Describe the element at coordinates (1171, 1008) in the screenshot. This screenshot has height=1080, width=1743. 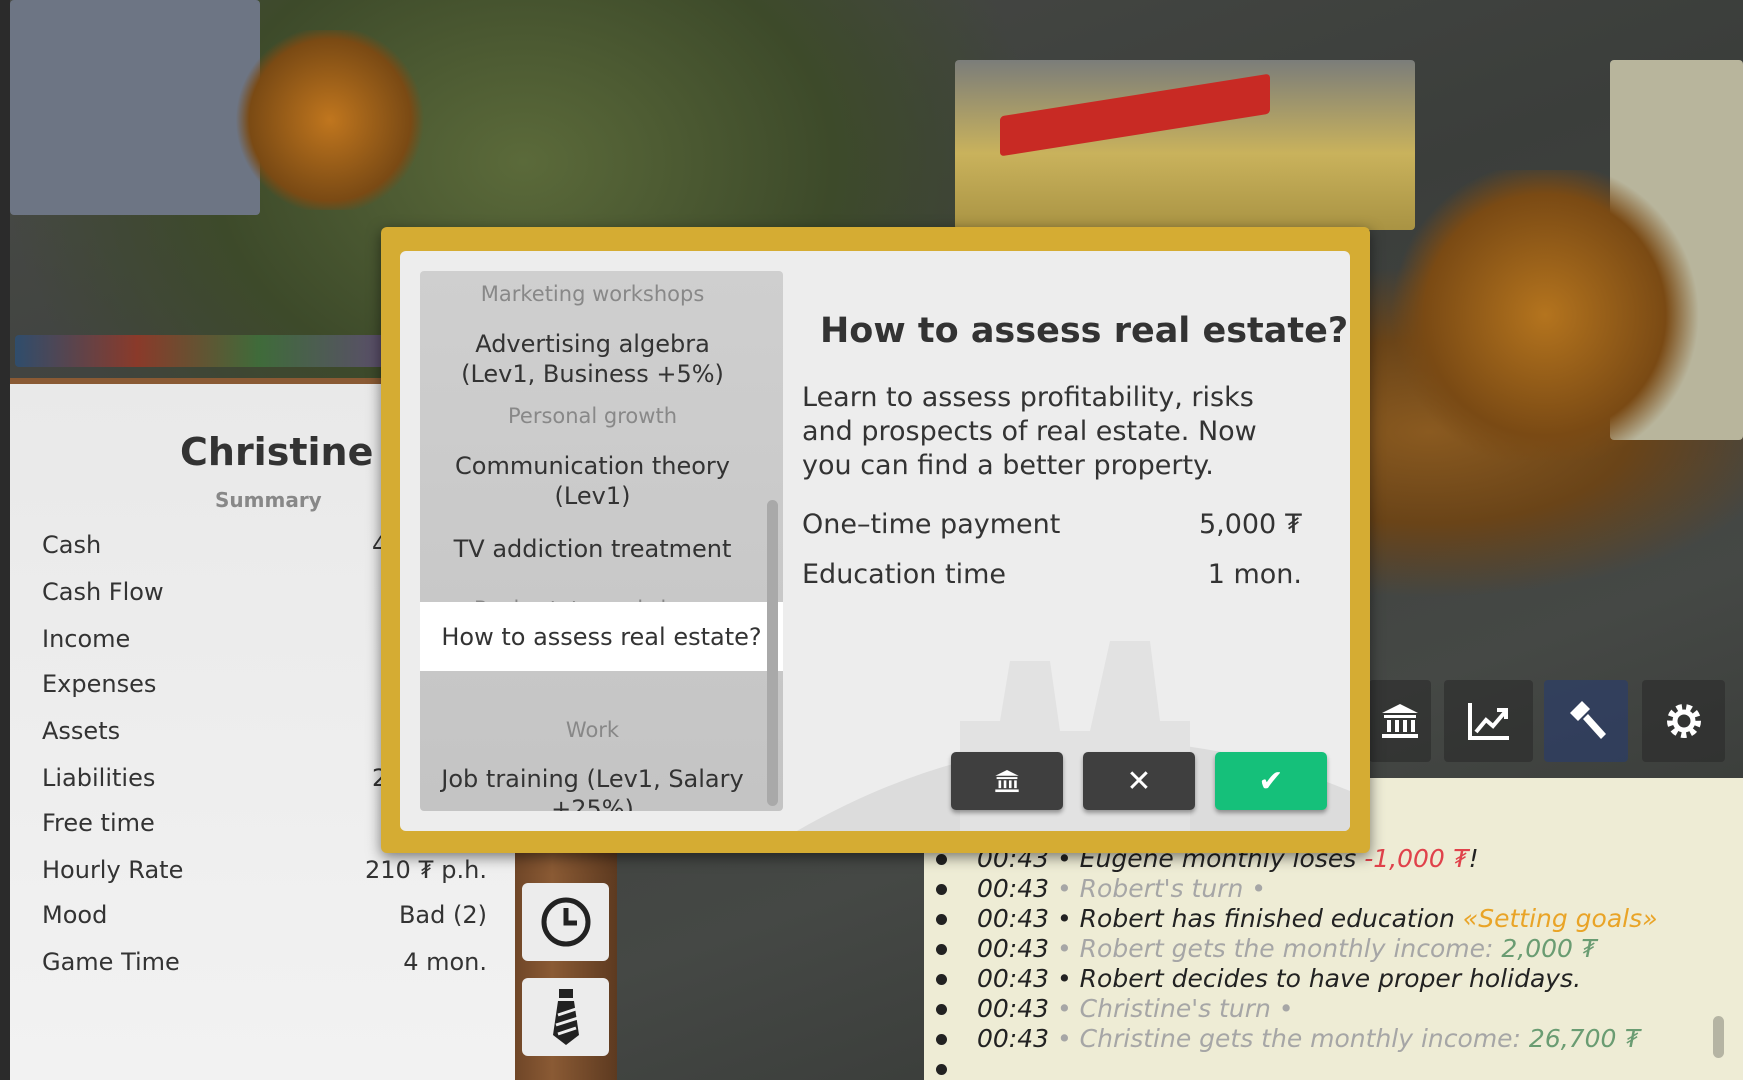
I see `log-text: • Christine's turn •` at that location.